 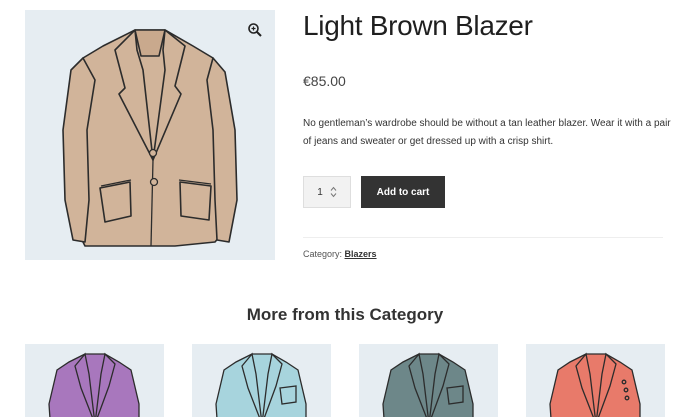 I want to click on quantity-input: 1, so click(x=320, y=192).